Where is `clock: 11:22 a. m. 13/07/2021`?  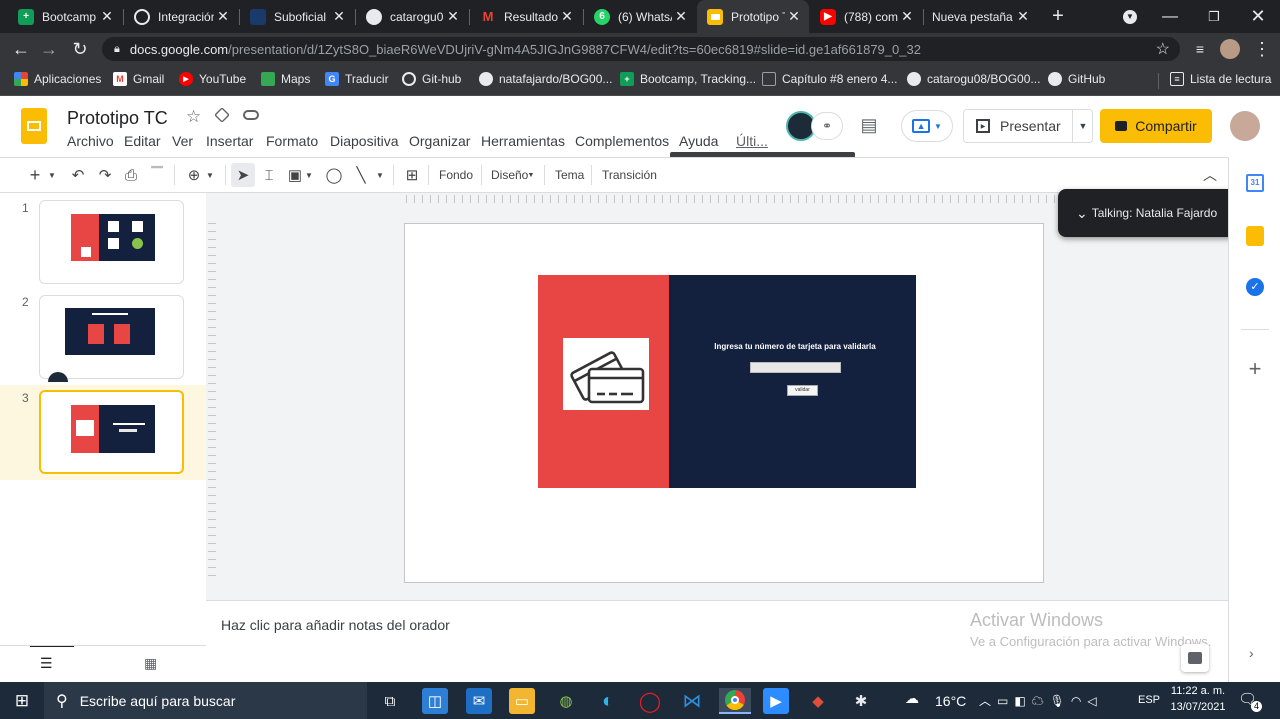 clock: 11:22 a. m. 13/07/2021 is located at coordinates (1198, 699).